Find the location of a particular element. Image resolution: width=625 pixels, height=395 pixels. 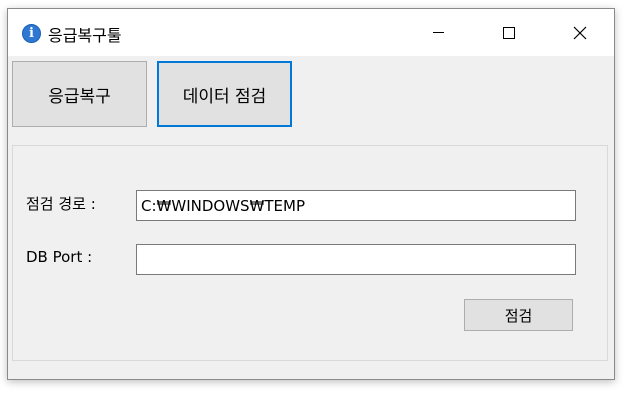

maximize-button is located at coordinates (509, 32).